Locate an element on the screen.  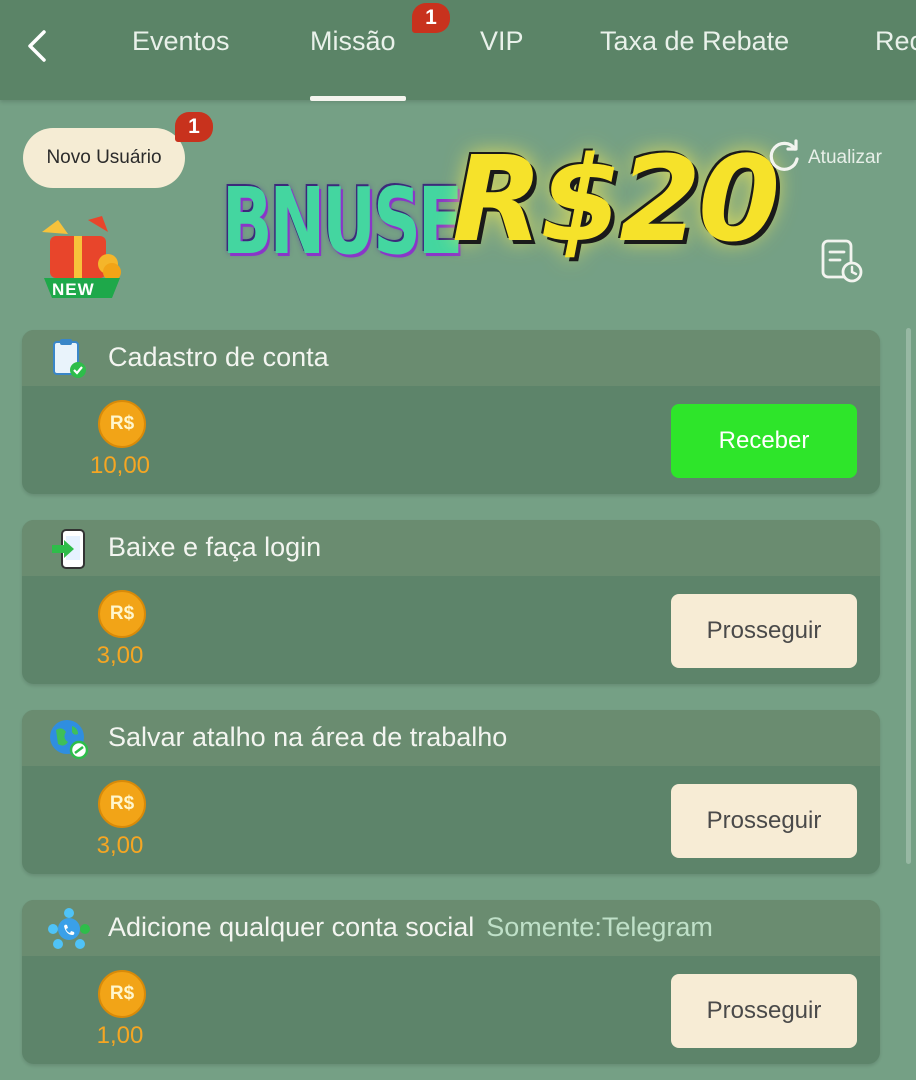
tab-missao: Missão is located at coordinates (353, 41).